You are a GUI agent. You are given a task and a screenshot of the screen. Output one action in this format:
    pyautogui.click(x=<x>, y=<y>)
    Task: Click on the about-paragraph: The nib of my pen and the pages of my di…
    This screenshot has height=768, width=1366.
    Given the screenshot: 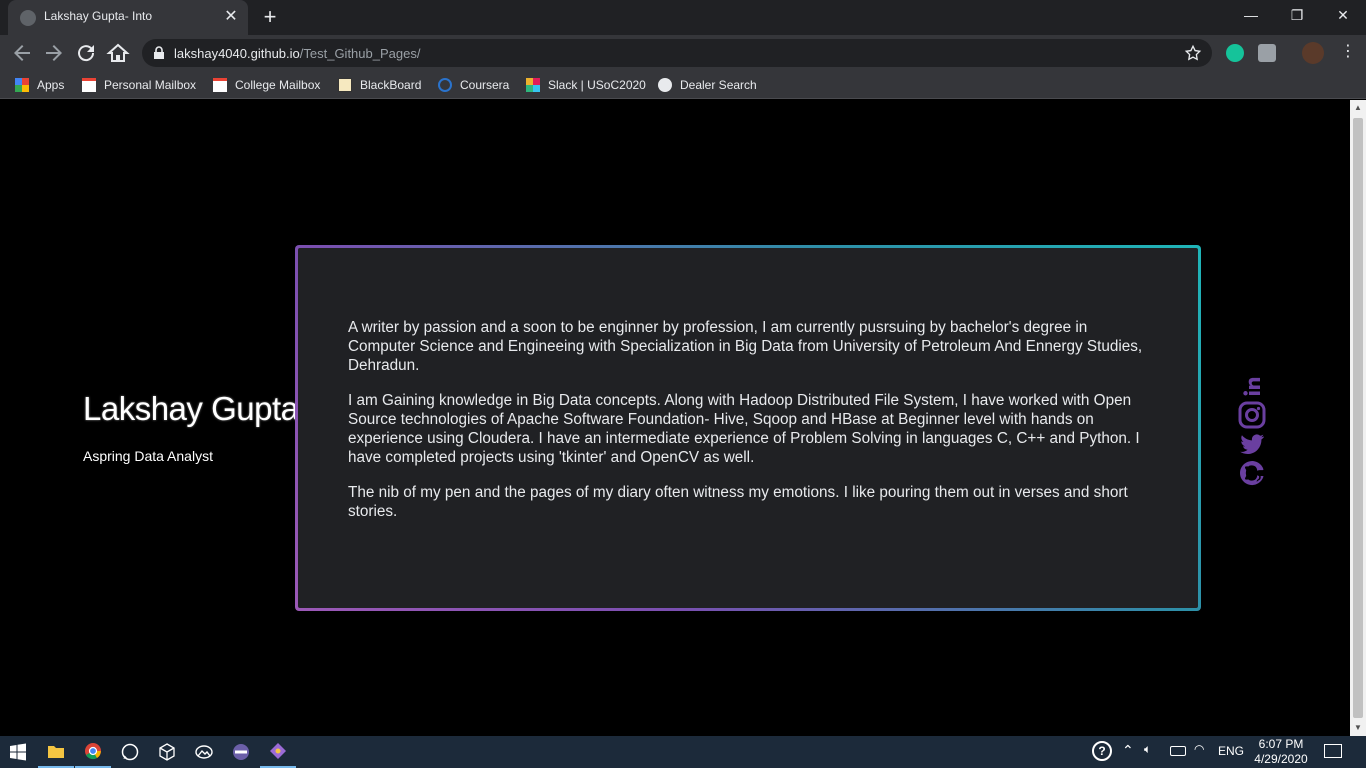 What is the action you would take?
    pyautogui.click(x=738, y=502)
    